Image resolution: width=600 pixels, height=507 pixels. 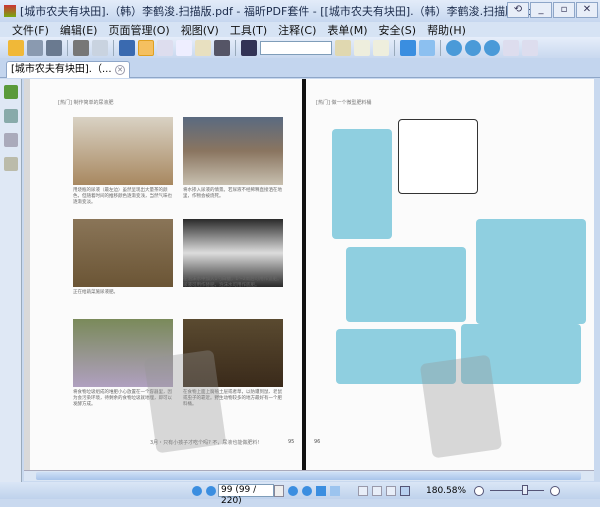 I want to click on close-button: ✕, so click(x=587, y=10).